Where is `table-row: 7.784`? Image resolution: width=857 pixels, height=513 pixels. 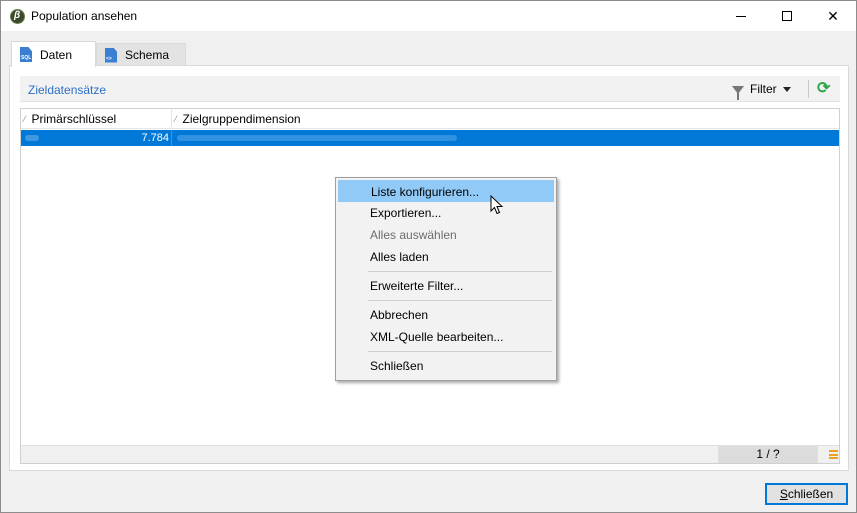 table-row: 7.784 is located at coordinates (430, 138).